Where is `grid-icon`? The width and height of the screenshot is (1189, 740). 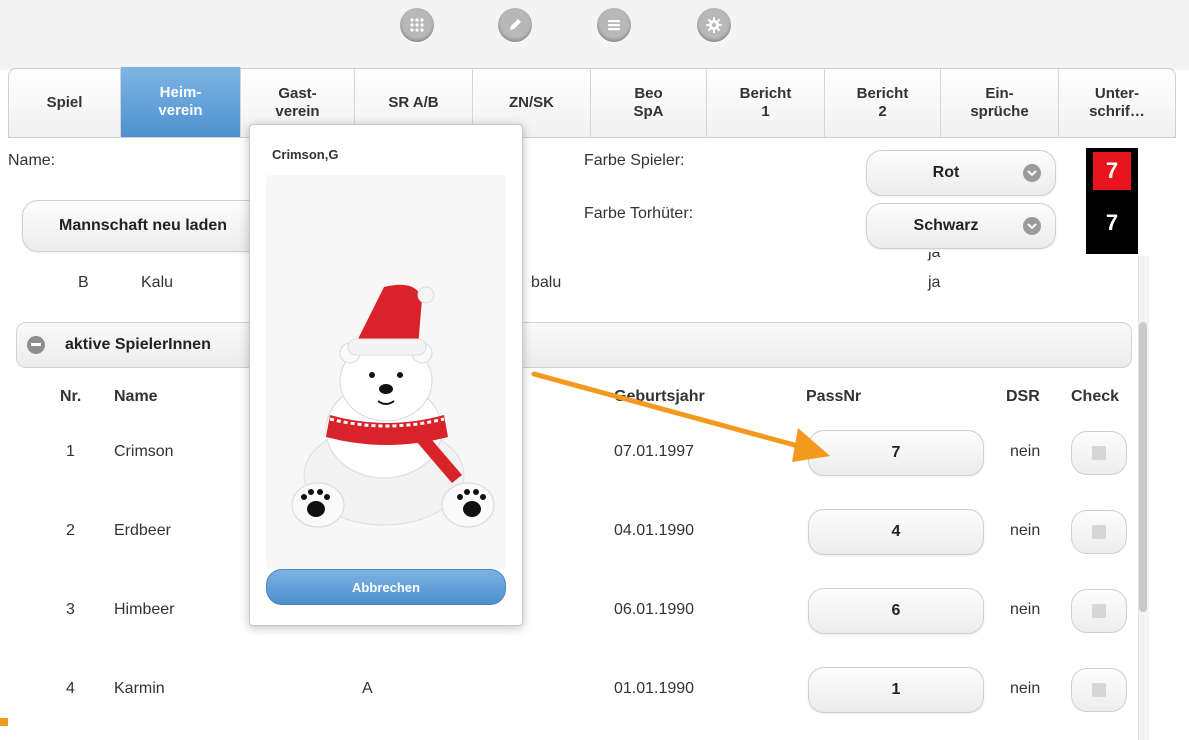 grid-icon is located at coordinates (417, 25).